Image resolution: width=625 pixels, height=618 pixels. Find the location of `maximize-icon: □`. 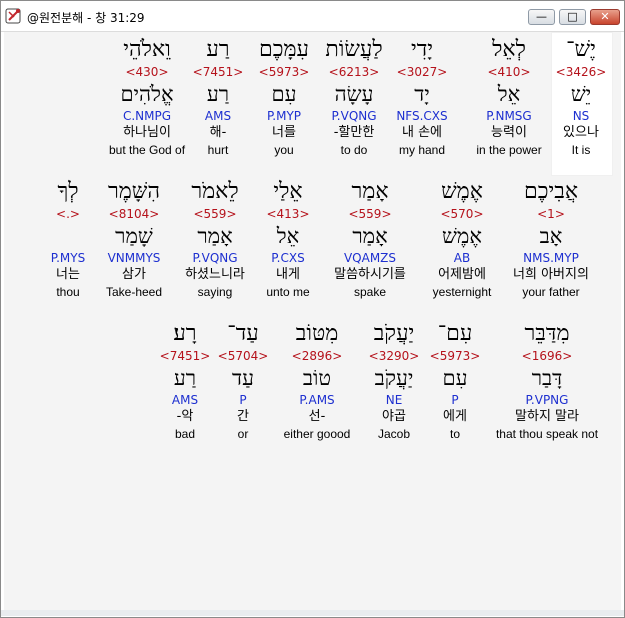

maximize-icon: □ is located at coordinates (572, 16).